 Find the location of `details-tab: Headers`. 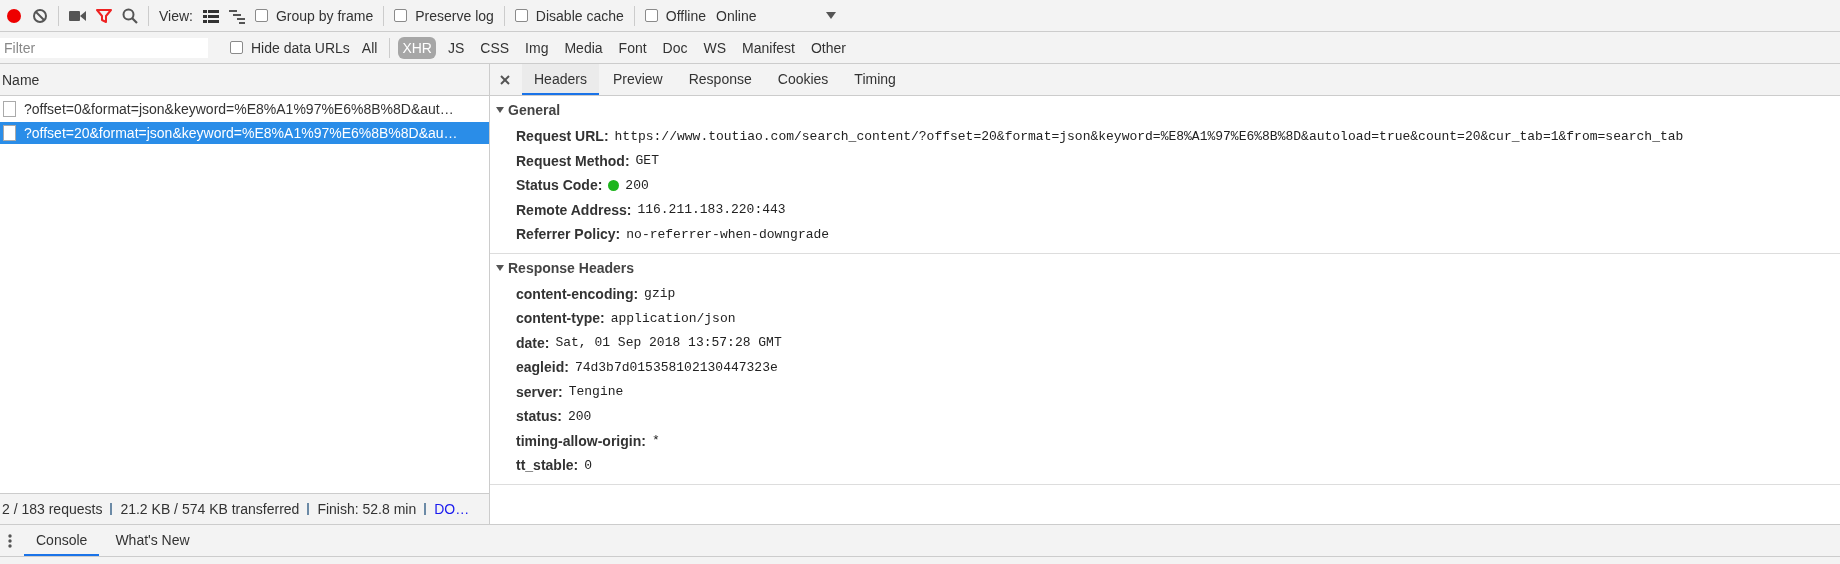

details-tab: Headers is located at coordinates (560, 79).